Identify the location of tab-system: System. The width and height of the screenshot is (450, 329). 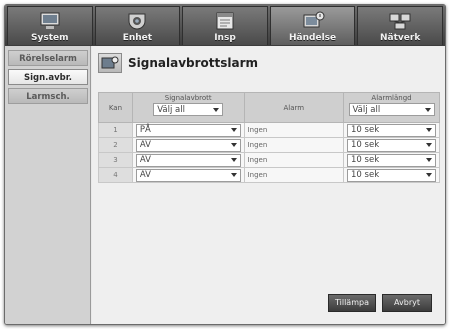
(50, 25).